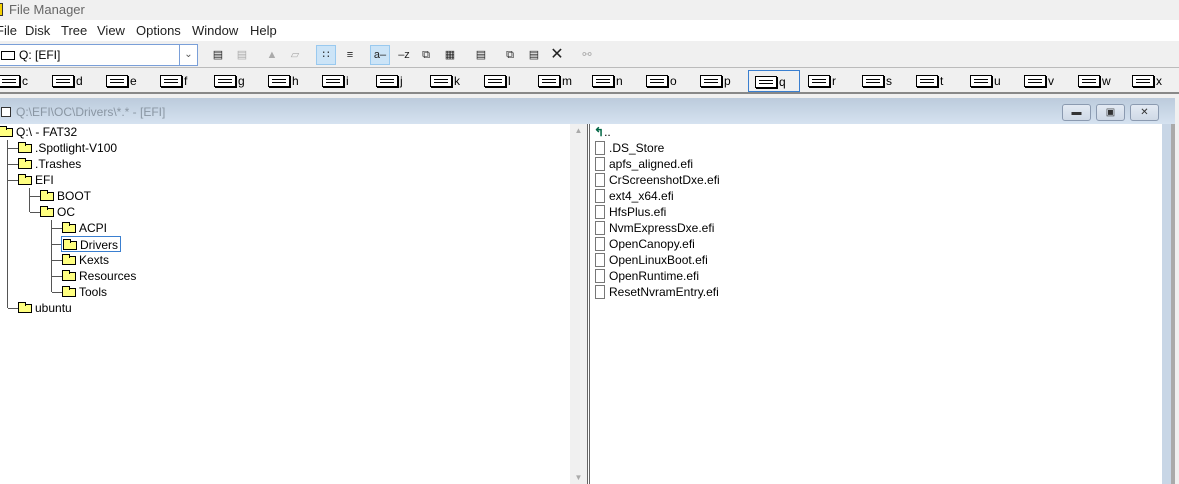 Image resolution: width=1179 pixels, height=484 pixels. What do you see at coordinates (882, 81) in the screenshot?
I see `drive-s-button: s` at bounding box center [882, 81].